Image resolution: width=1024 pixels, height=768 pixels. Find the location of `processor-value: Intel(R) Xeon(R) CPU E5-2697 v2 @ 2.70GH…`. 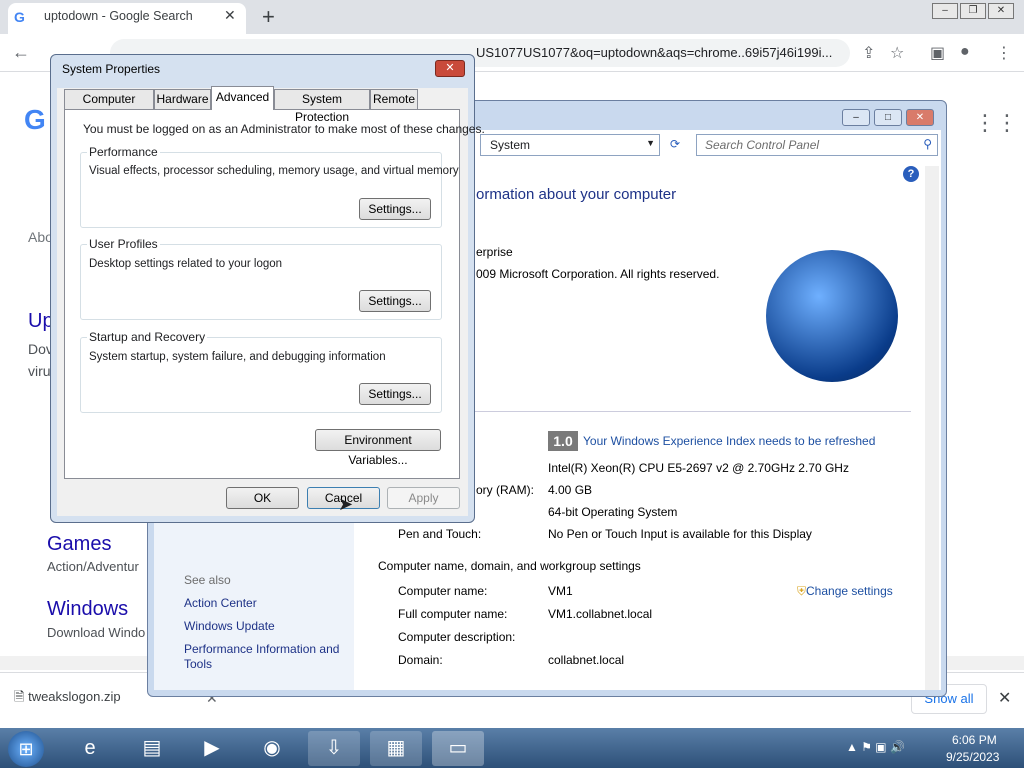

processor-value: Intel(R) Xeon(R) CPU E5-2697 v2 @ 2.70GH… is located at coordinates (698, 468).